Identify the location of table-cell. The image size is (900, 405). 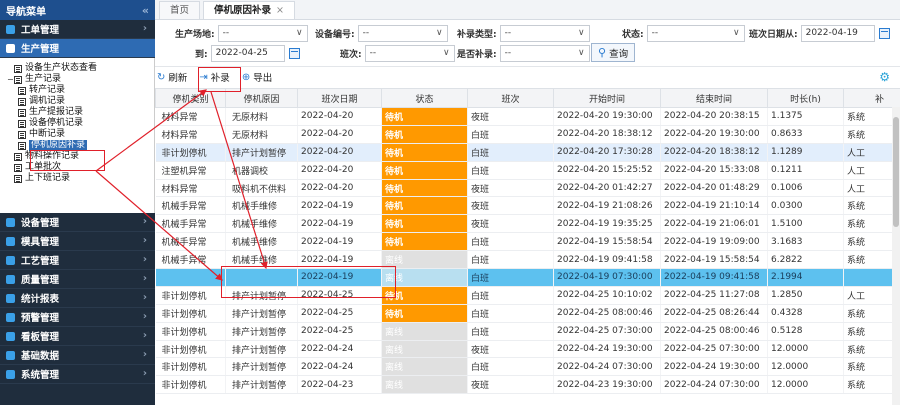
(190, 277).